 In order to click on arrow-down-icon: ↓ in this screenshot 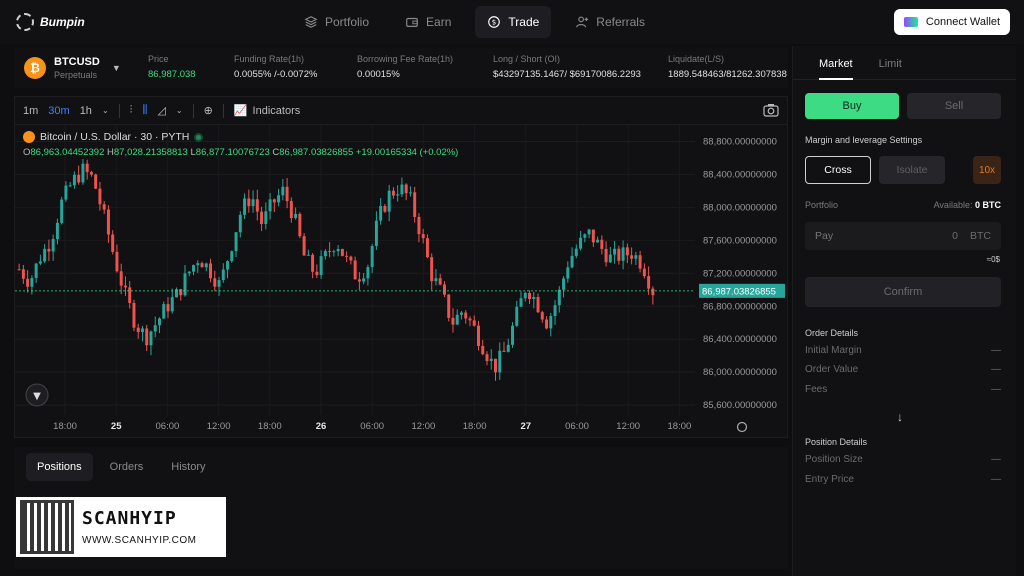, I will do `click(900, 417)`.